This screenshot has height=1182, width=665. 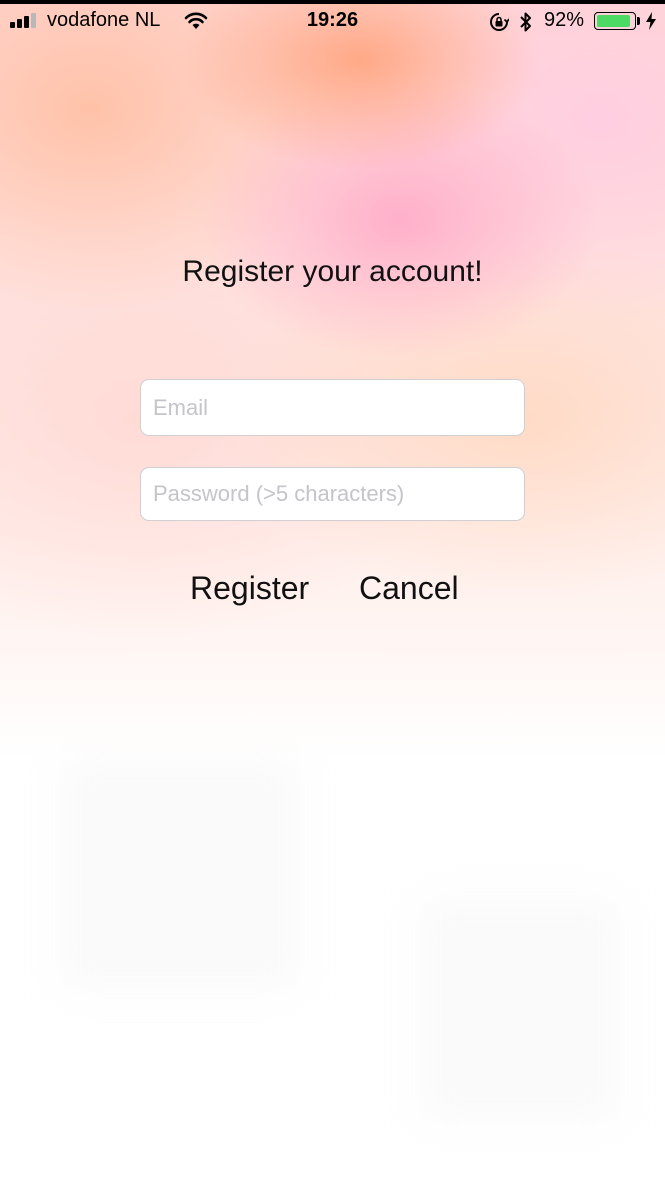 What do you see at coordinates (564, 20) in the screenshot?
I see `battery-percentage: 92%` at bounding box center [564, 20].